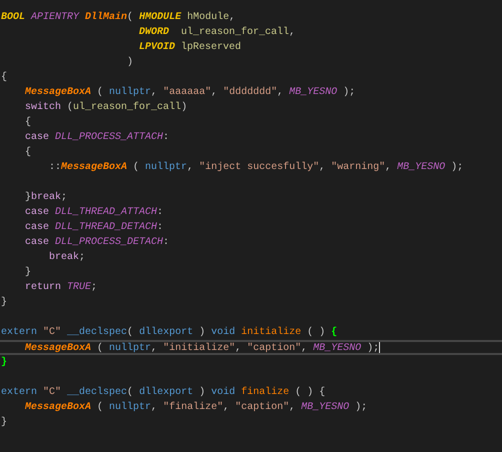 The height and width of the screenshot is (452, 502). What do you see at coordinates (217, 33) in the screenshot?
I see `code-line: DWORD ul_reason_for_call,` at bounding box center [217, 33].